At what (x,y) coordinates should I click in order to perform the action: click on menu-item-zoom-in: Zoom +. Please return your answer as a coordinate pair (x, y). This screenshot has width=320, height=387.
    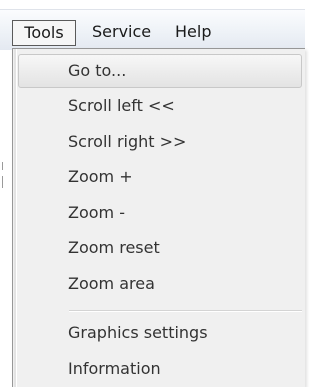
    Looking at the image, I should click on (160, 177).